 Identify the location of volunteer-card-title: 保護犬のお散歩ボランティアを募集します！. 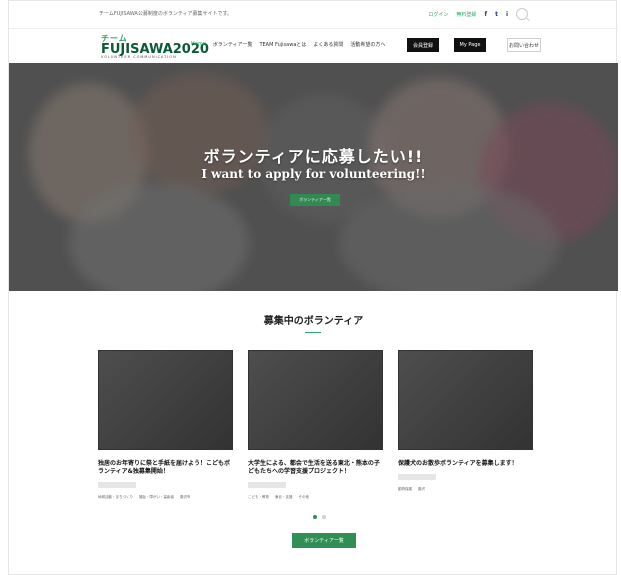
(465, 464).